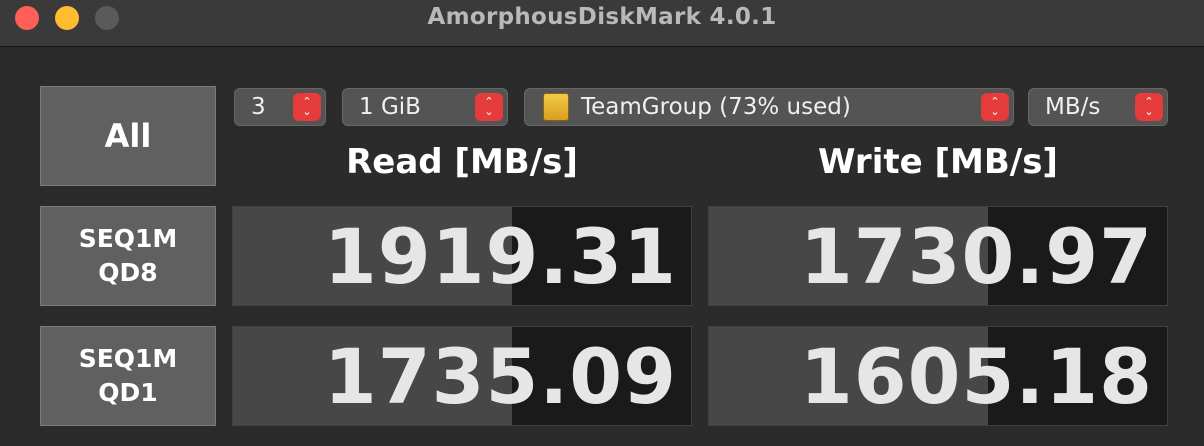 This screenshot has height=446, width=1204. I want to click on test-label-line2: QD1, so click(128, 392).